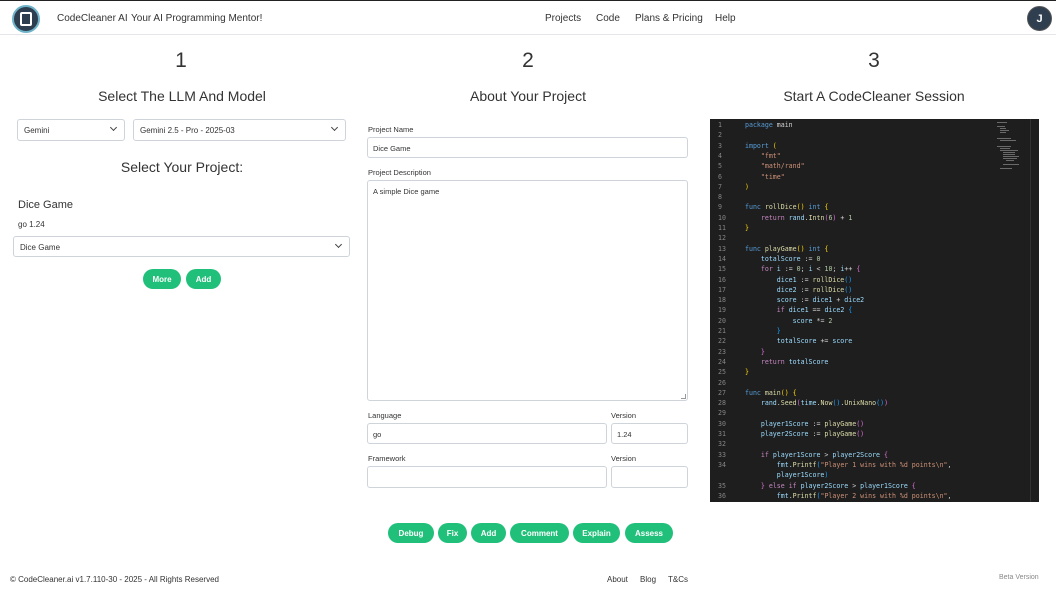 This screenshot has width=1056, height=594. I want to click on nav-help: Help, so click(725, 18).